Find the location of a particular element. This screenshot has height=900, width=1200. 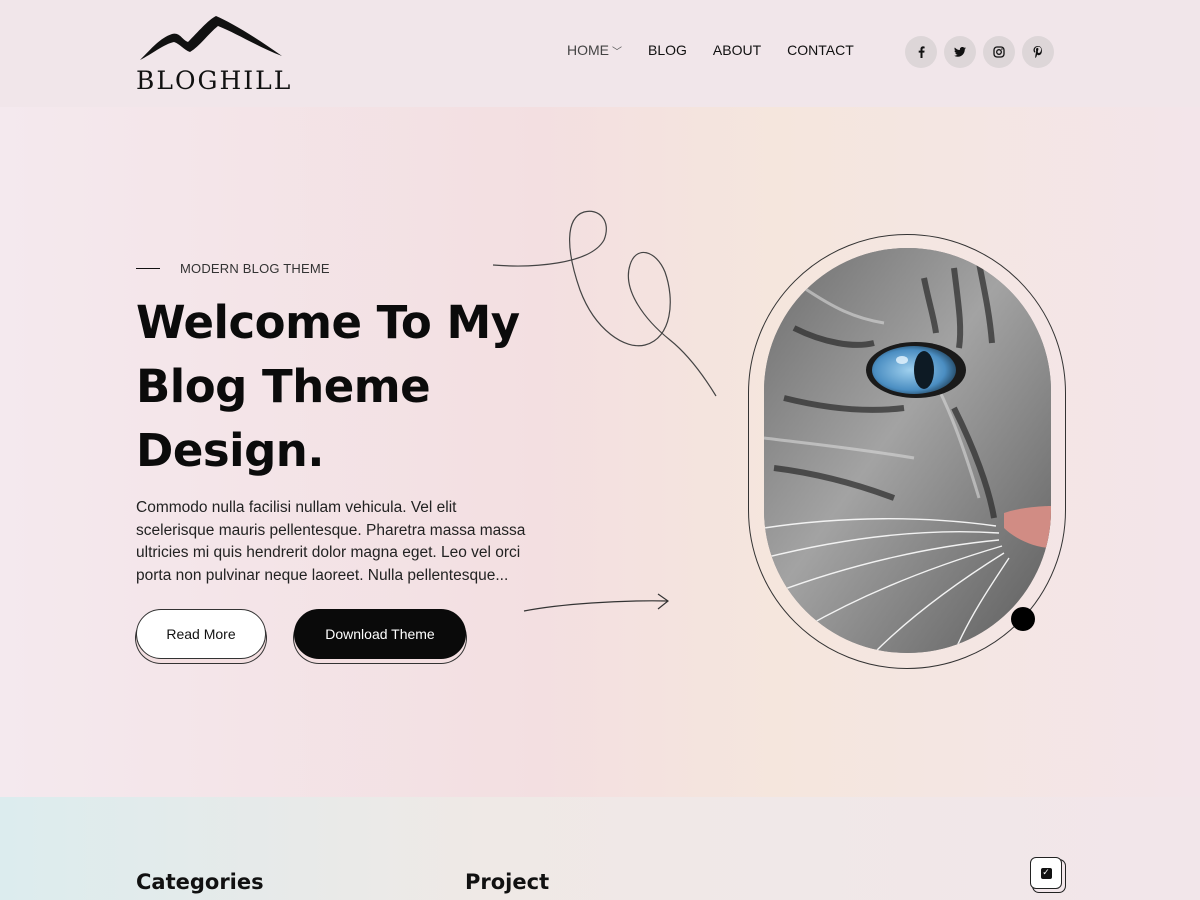

pinterest-icon is located at coordinates (1038, 52).